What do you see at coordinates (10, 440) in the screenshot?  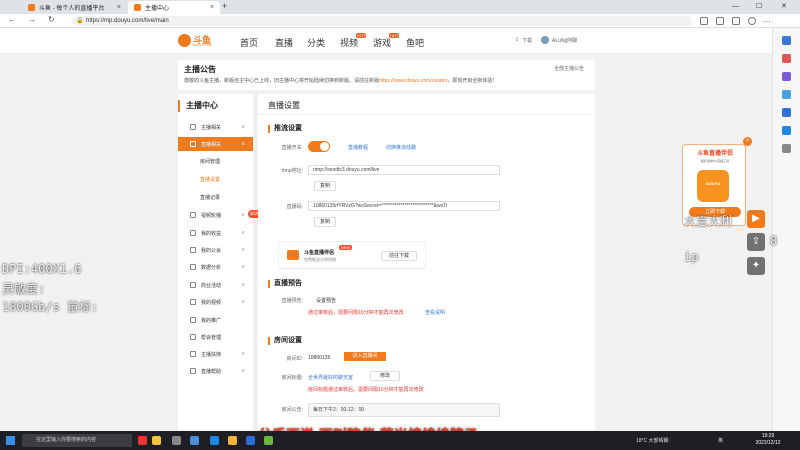 I see `windows-start-icon` at bounding box center [10, 440].